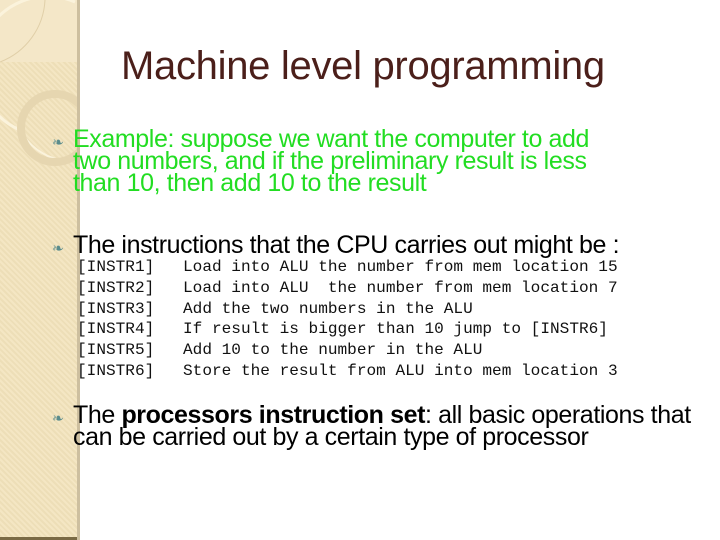  What do you see at coordinates (116, 287) in the screenshot?
I see `instruction-label: [INSTR2]` at bounding box center [116, 287].